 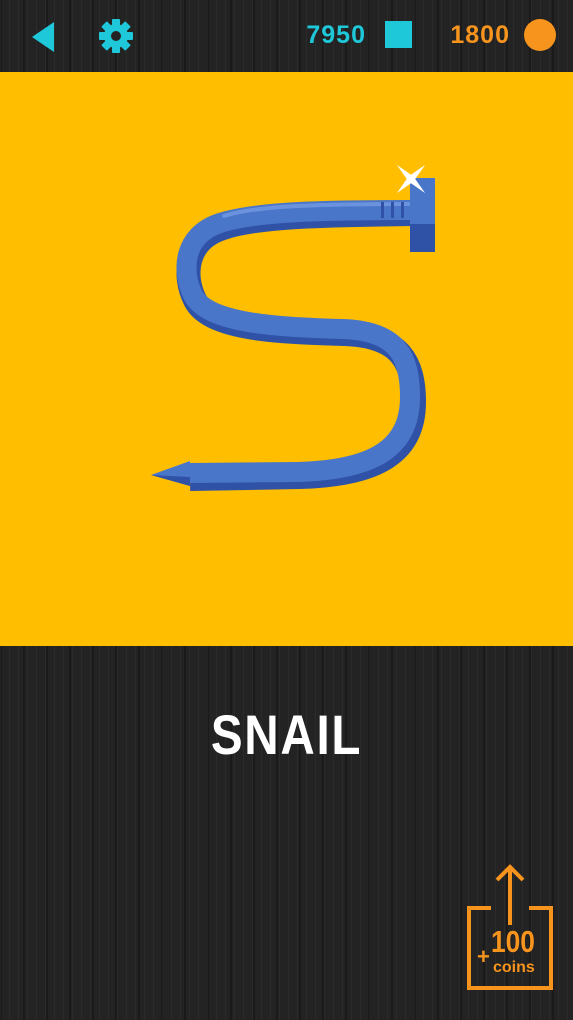 I want to click on square-gem-icon, so click(x=398, y=34).